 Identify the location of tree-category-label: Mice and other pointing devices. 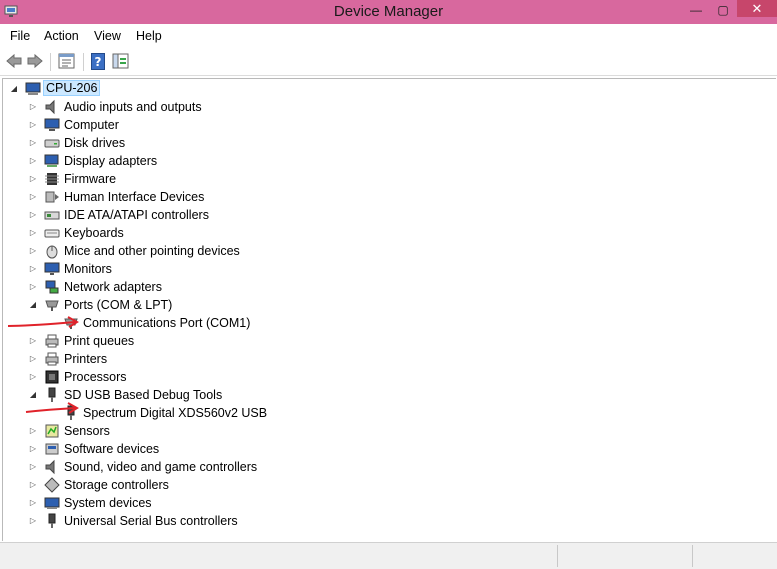
(152, 251).